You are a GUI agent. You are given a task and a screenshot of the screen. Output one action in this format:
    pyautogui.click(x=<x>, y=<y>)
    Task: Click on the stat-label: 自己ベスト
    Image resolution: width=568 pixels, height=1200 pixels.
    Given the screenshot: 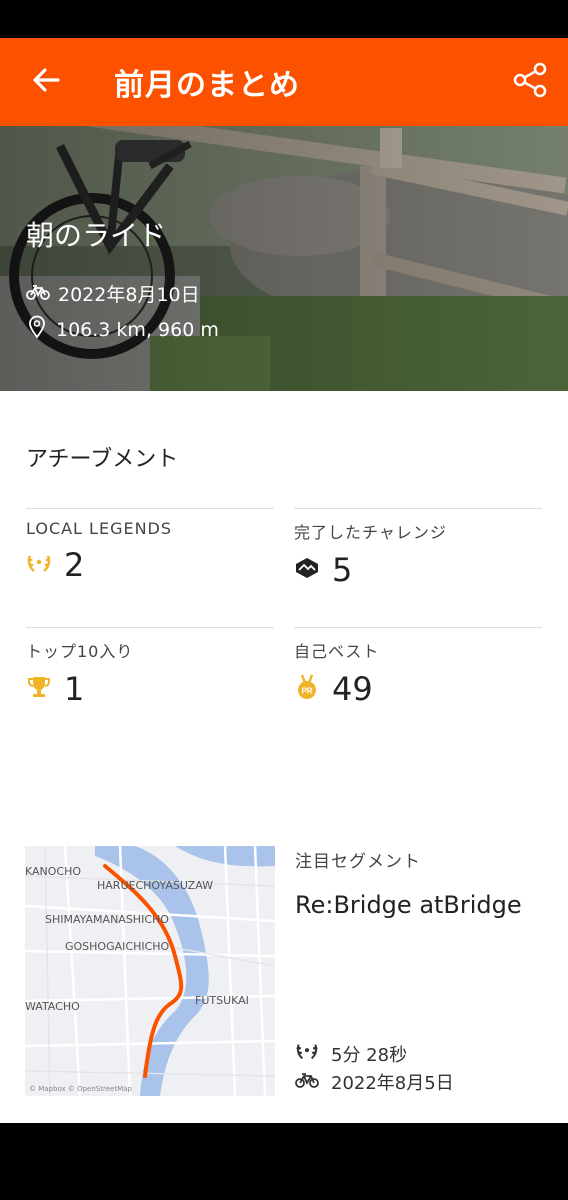 What is the action you would take?
    pyautogui.click(x=337, y=651)
    